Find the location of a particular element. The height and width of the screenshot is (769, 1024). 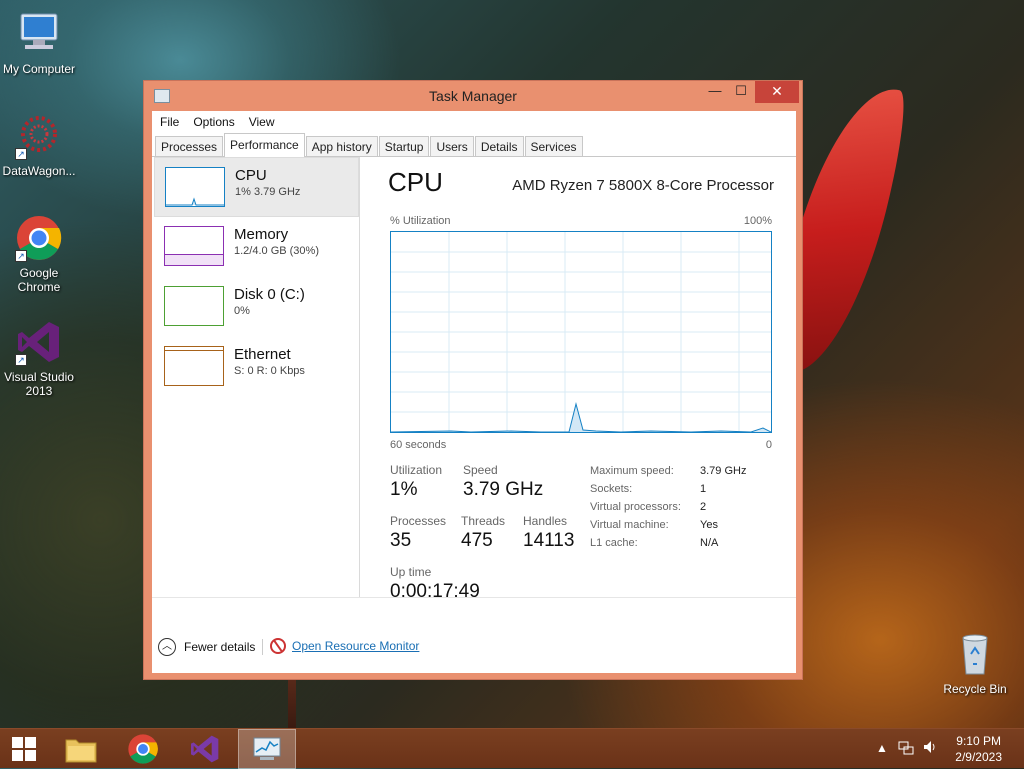

graph-x-min: 0 is located at coordinates (768, 445).